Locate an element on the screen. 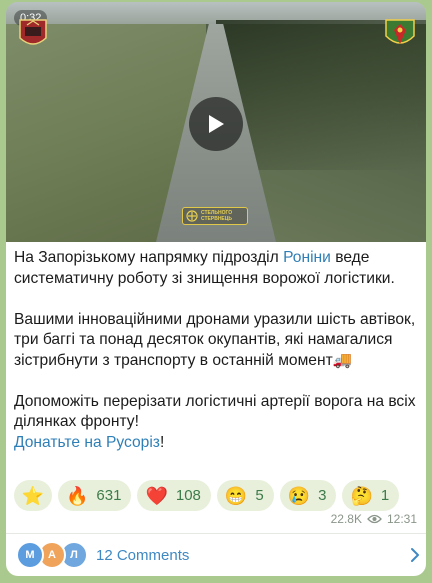  donate-link-tail: ! is located at coordinates (162, 442).